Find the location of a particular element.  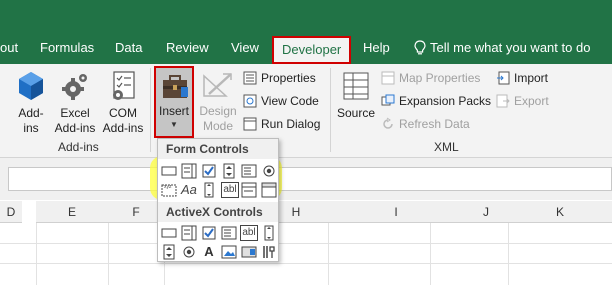

export-label: Export is located at coordinates (531, 101).